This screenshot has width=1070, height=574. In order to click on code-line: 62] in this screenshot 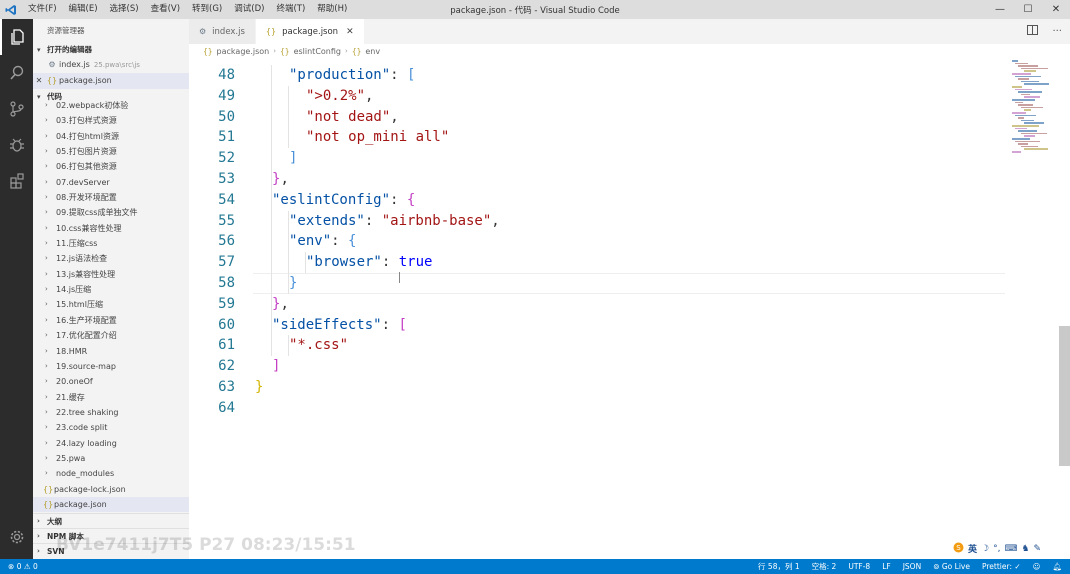, I will do `click(599, 366)`.